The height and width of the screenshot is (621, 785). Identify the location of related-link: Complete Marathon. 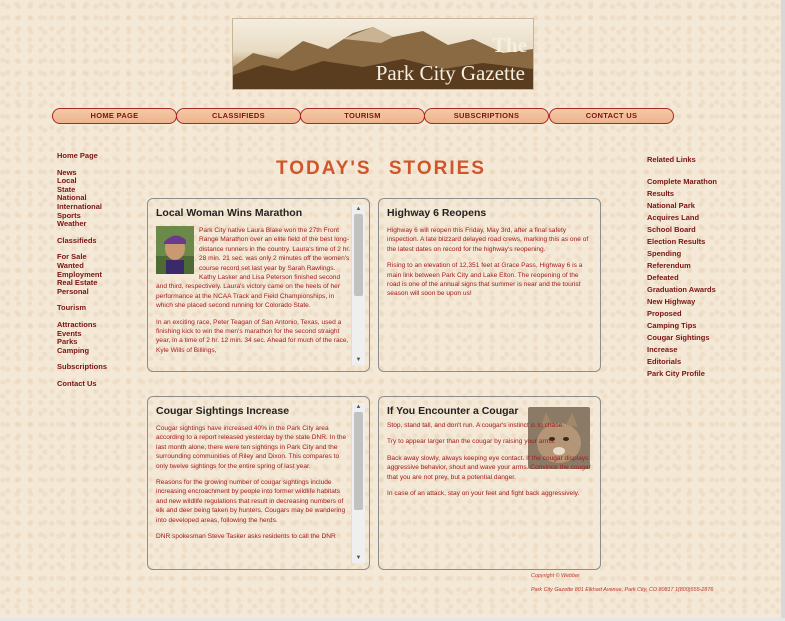
(697, 182).